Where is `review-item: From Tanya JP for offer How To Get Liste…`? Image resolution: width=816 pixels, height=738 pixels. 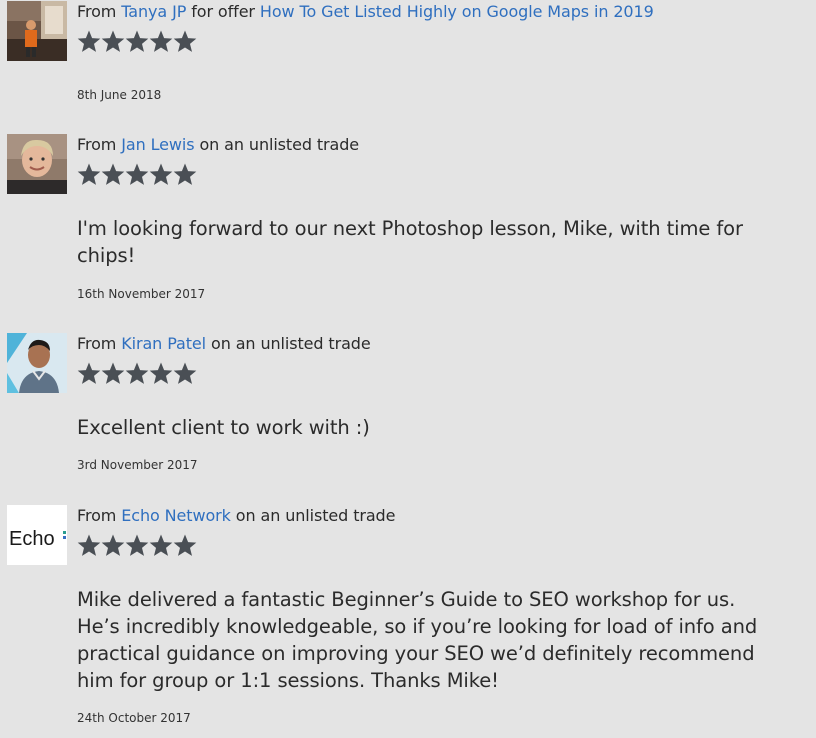
review-item: From Tanya JP for offer How To Get Liste… is located at coordinates (402, 56).